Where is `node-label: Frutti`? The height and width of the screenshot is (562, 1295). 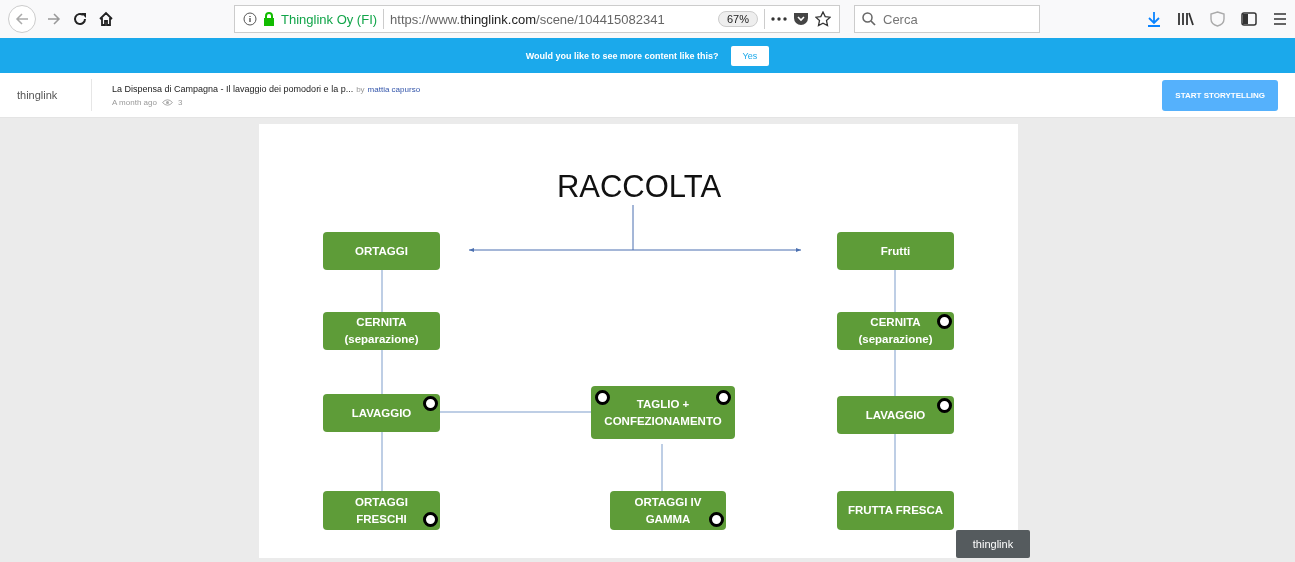 node-label: Frutti is located at coordinates (895, 251).